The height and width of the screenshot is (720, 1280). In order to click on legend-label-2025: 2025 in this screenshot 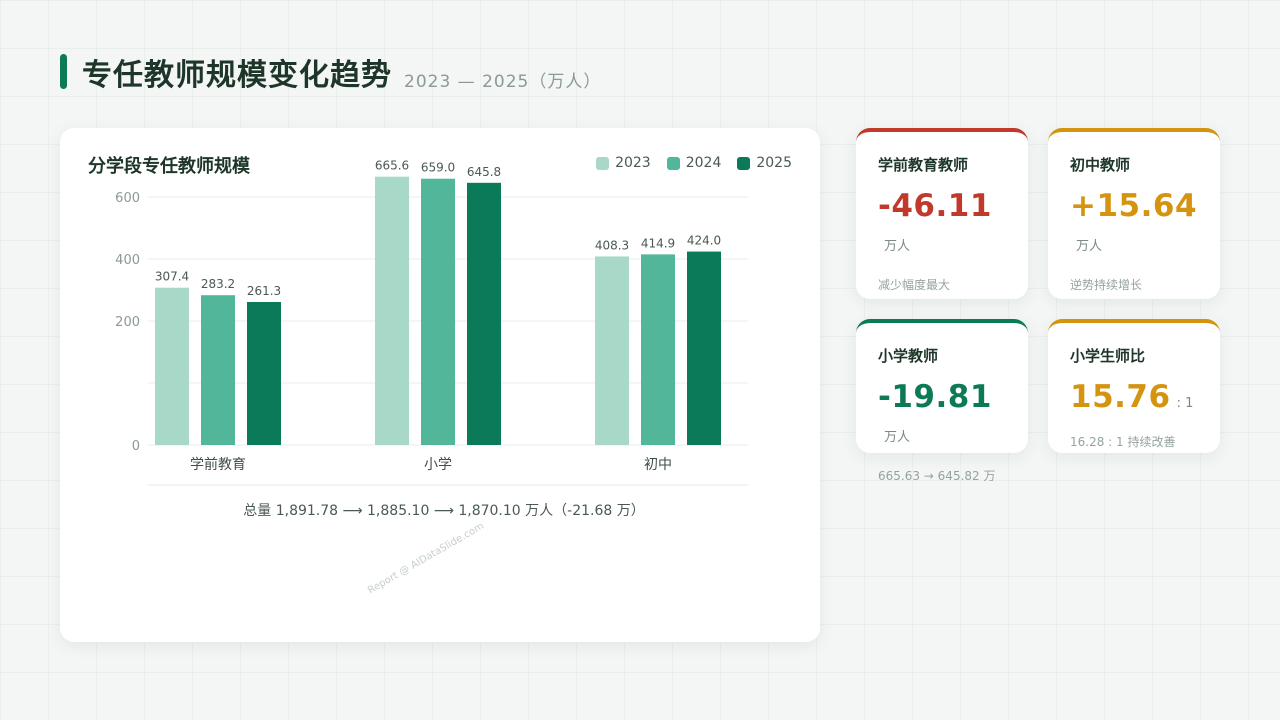, I will do `click(774, 163)`.